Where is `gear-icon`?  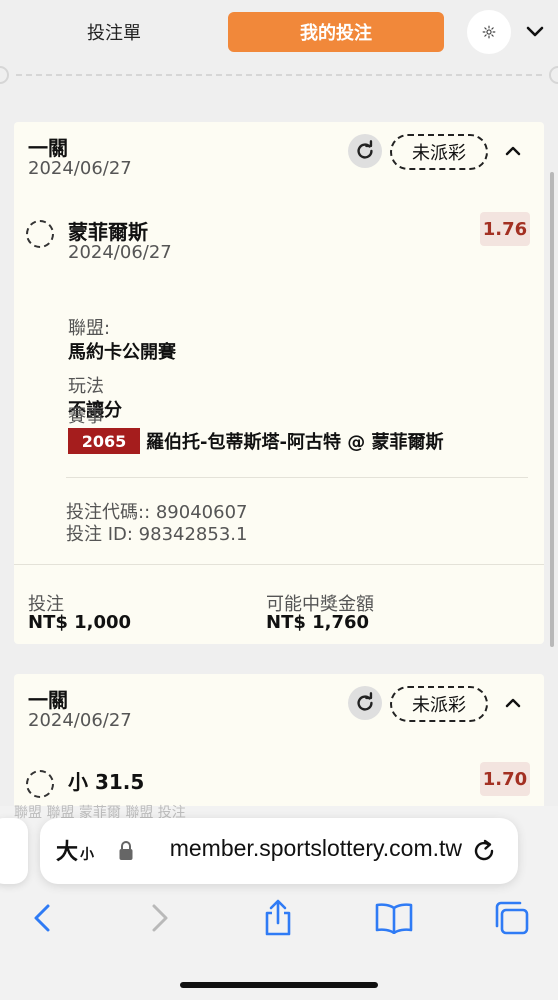
gear-icon is located at coordinates (489, 32).